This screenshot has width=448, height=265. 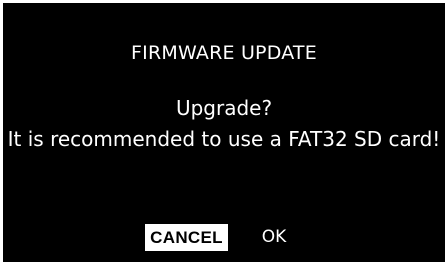 I want to click on ok-button: OK, so click(x=274, y=237).